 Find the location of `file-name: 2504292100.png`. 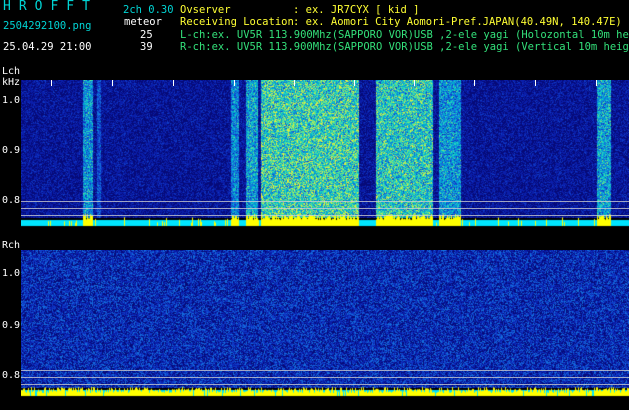

file-name: 2504292100.png is located at coordinates (47, 26).